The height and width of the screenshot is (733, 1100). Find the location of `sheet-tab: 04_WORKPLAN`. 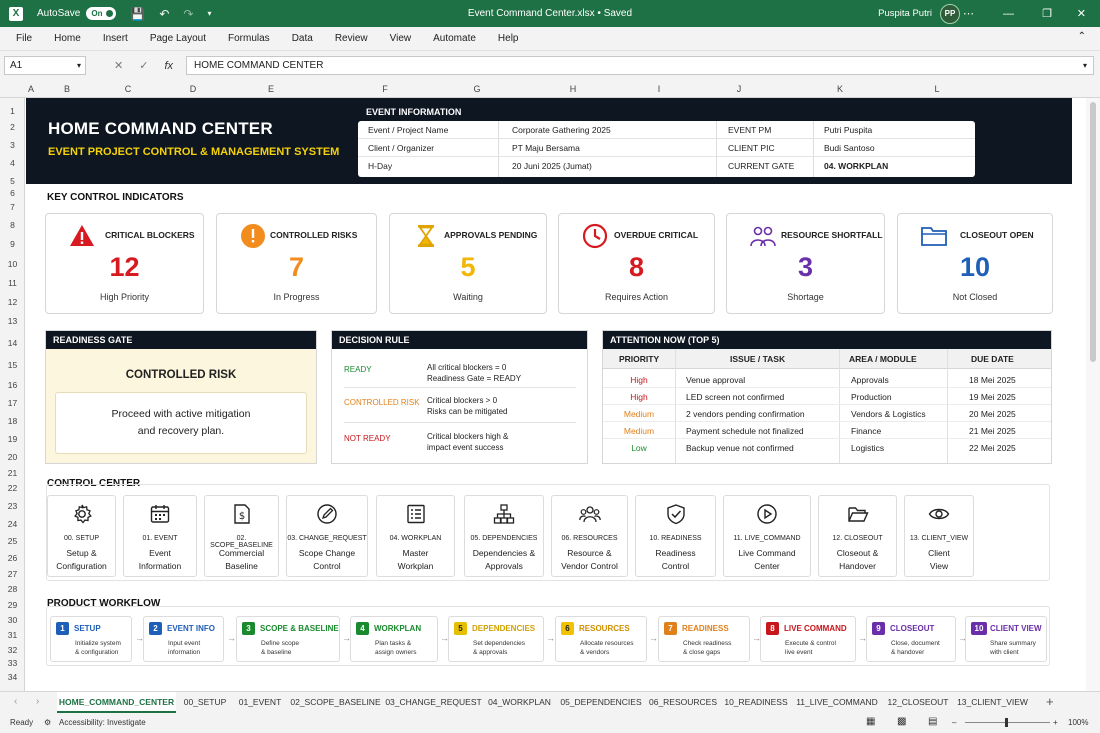

sheet-tab: 04_WORKPLAN is located at coordinates (519, 702).